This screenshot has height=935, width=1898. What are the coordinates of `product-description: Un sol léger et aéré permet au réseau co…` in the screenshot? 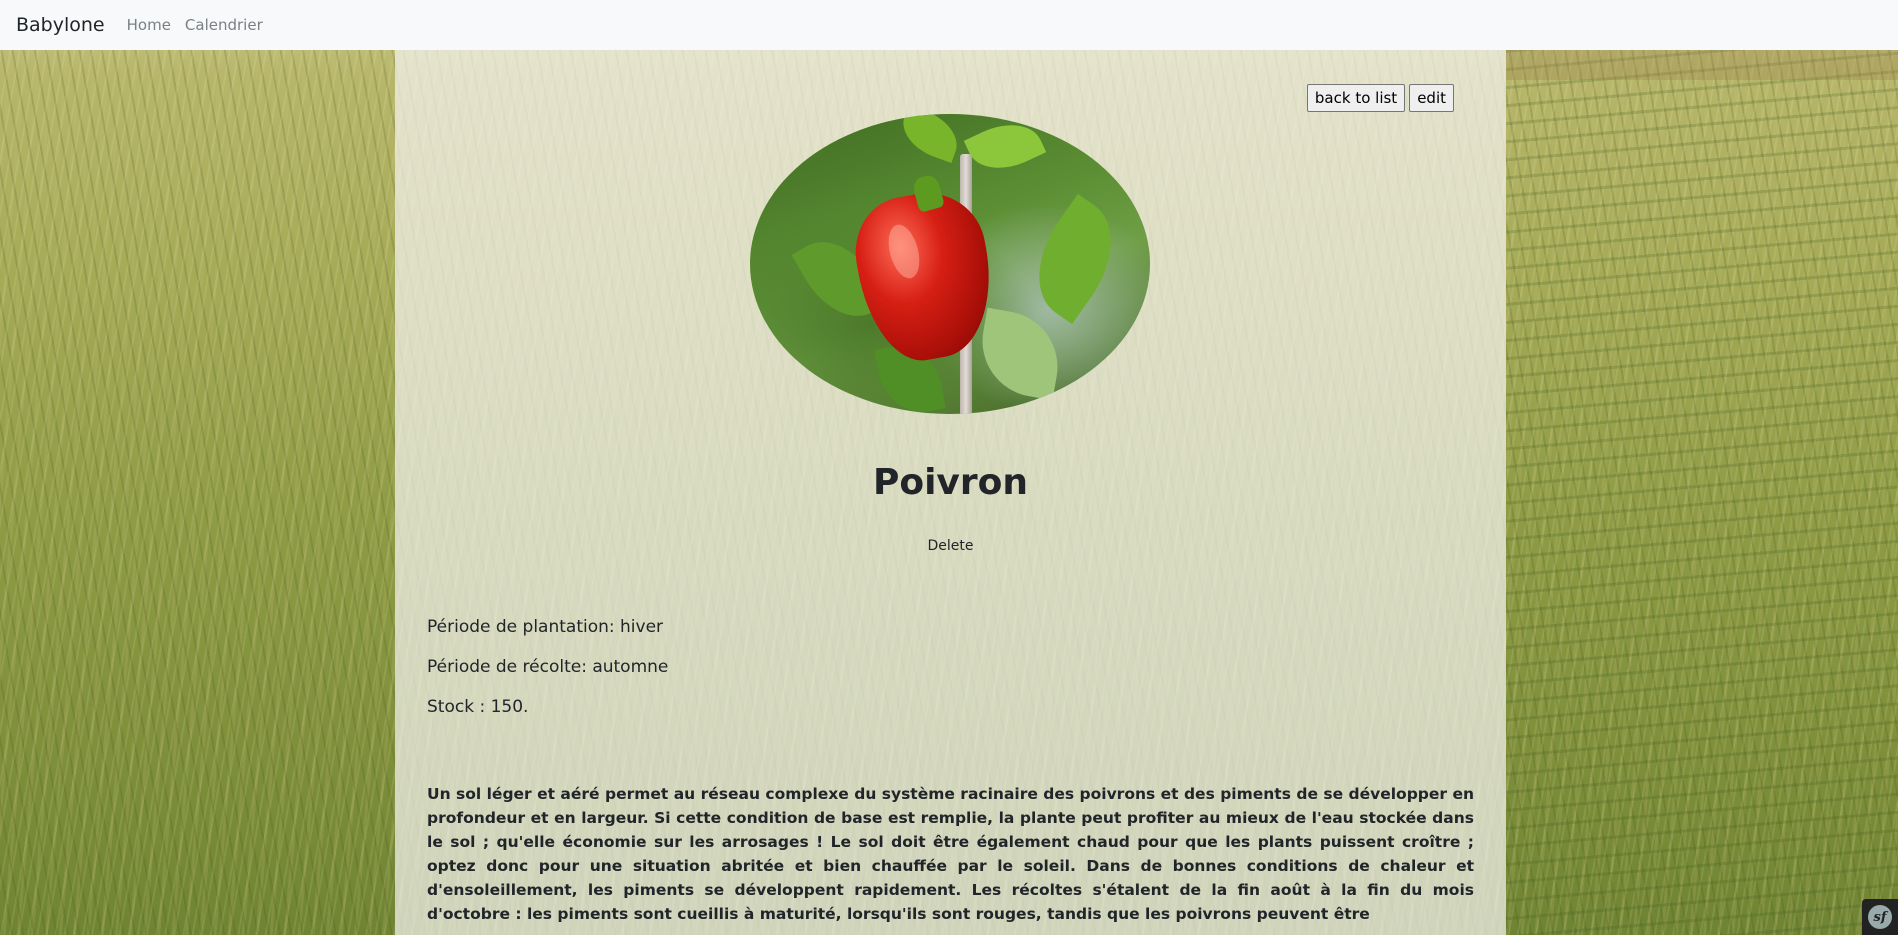 It's located at (950, 854).